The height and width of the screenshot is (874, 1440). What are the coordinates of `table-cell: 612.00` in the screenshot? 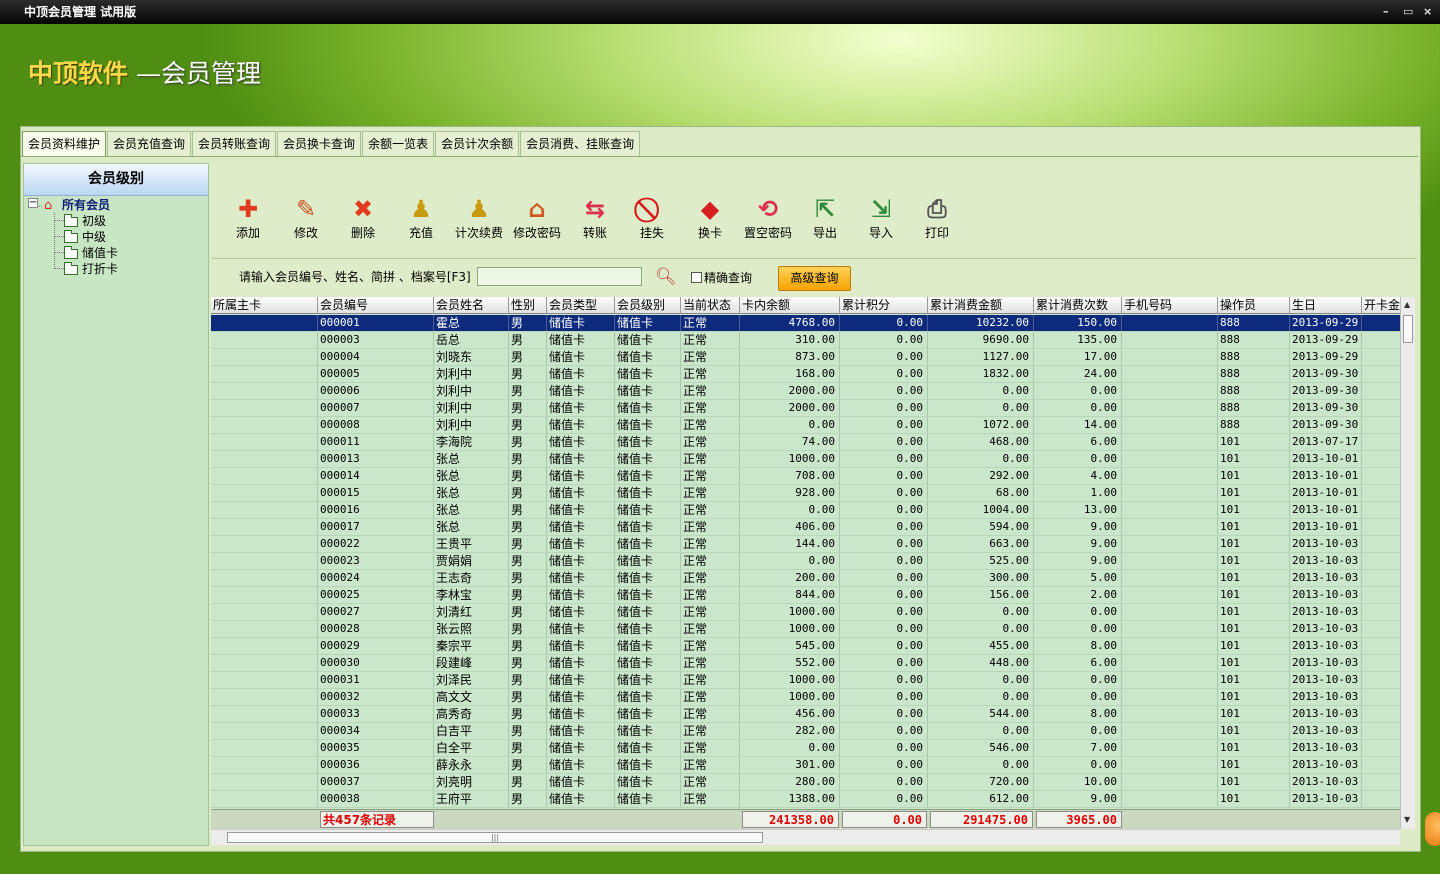 It's located at (981, 799).